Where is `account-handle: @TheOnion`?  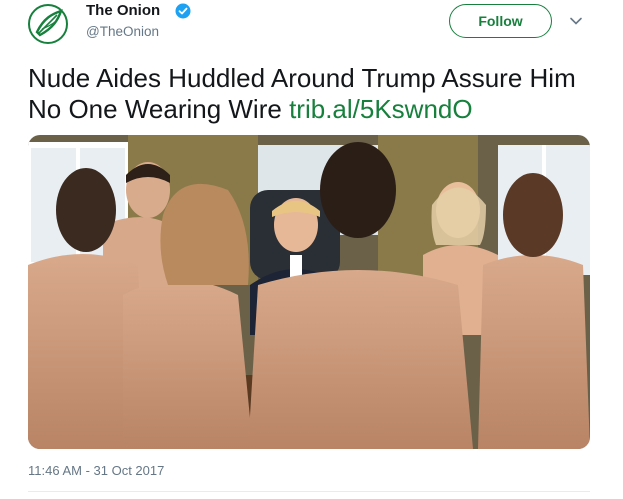
account-handle: @TheOnion is located at coordinates (122, 32).